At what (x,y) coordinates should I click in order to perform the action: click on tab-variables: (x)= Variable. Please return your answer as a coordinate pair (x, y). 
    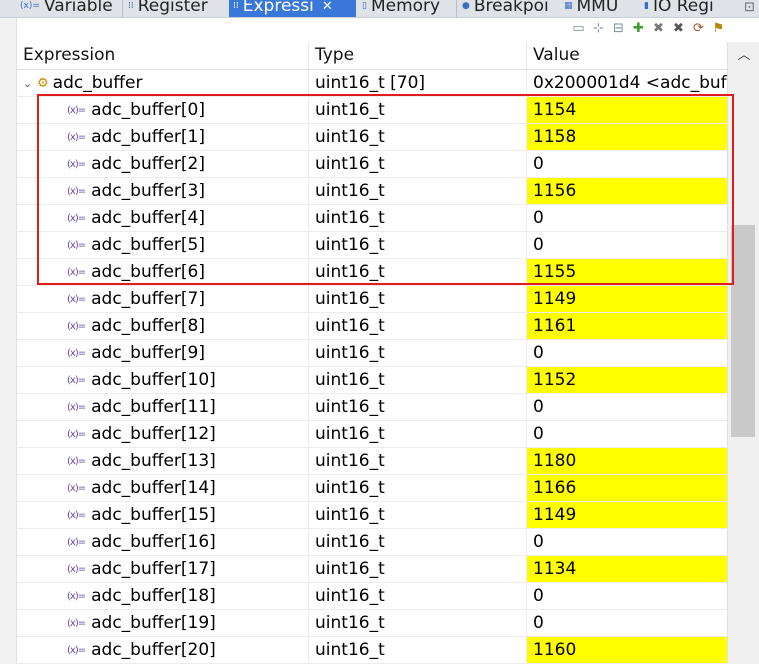
    Looking at the image, I should click on (70, 8).